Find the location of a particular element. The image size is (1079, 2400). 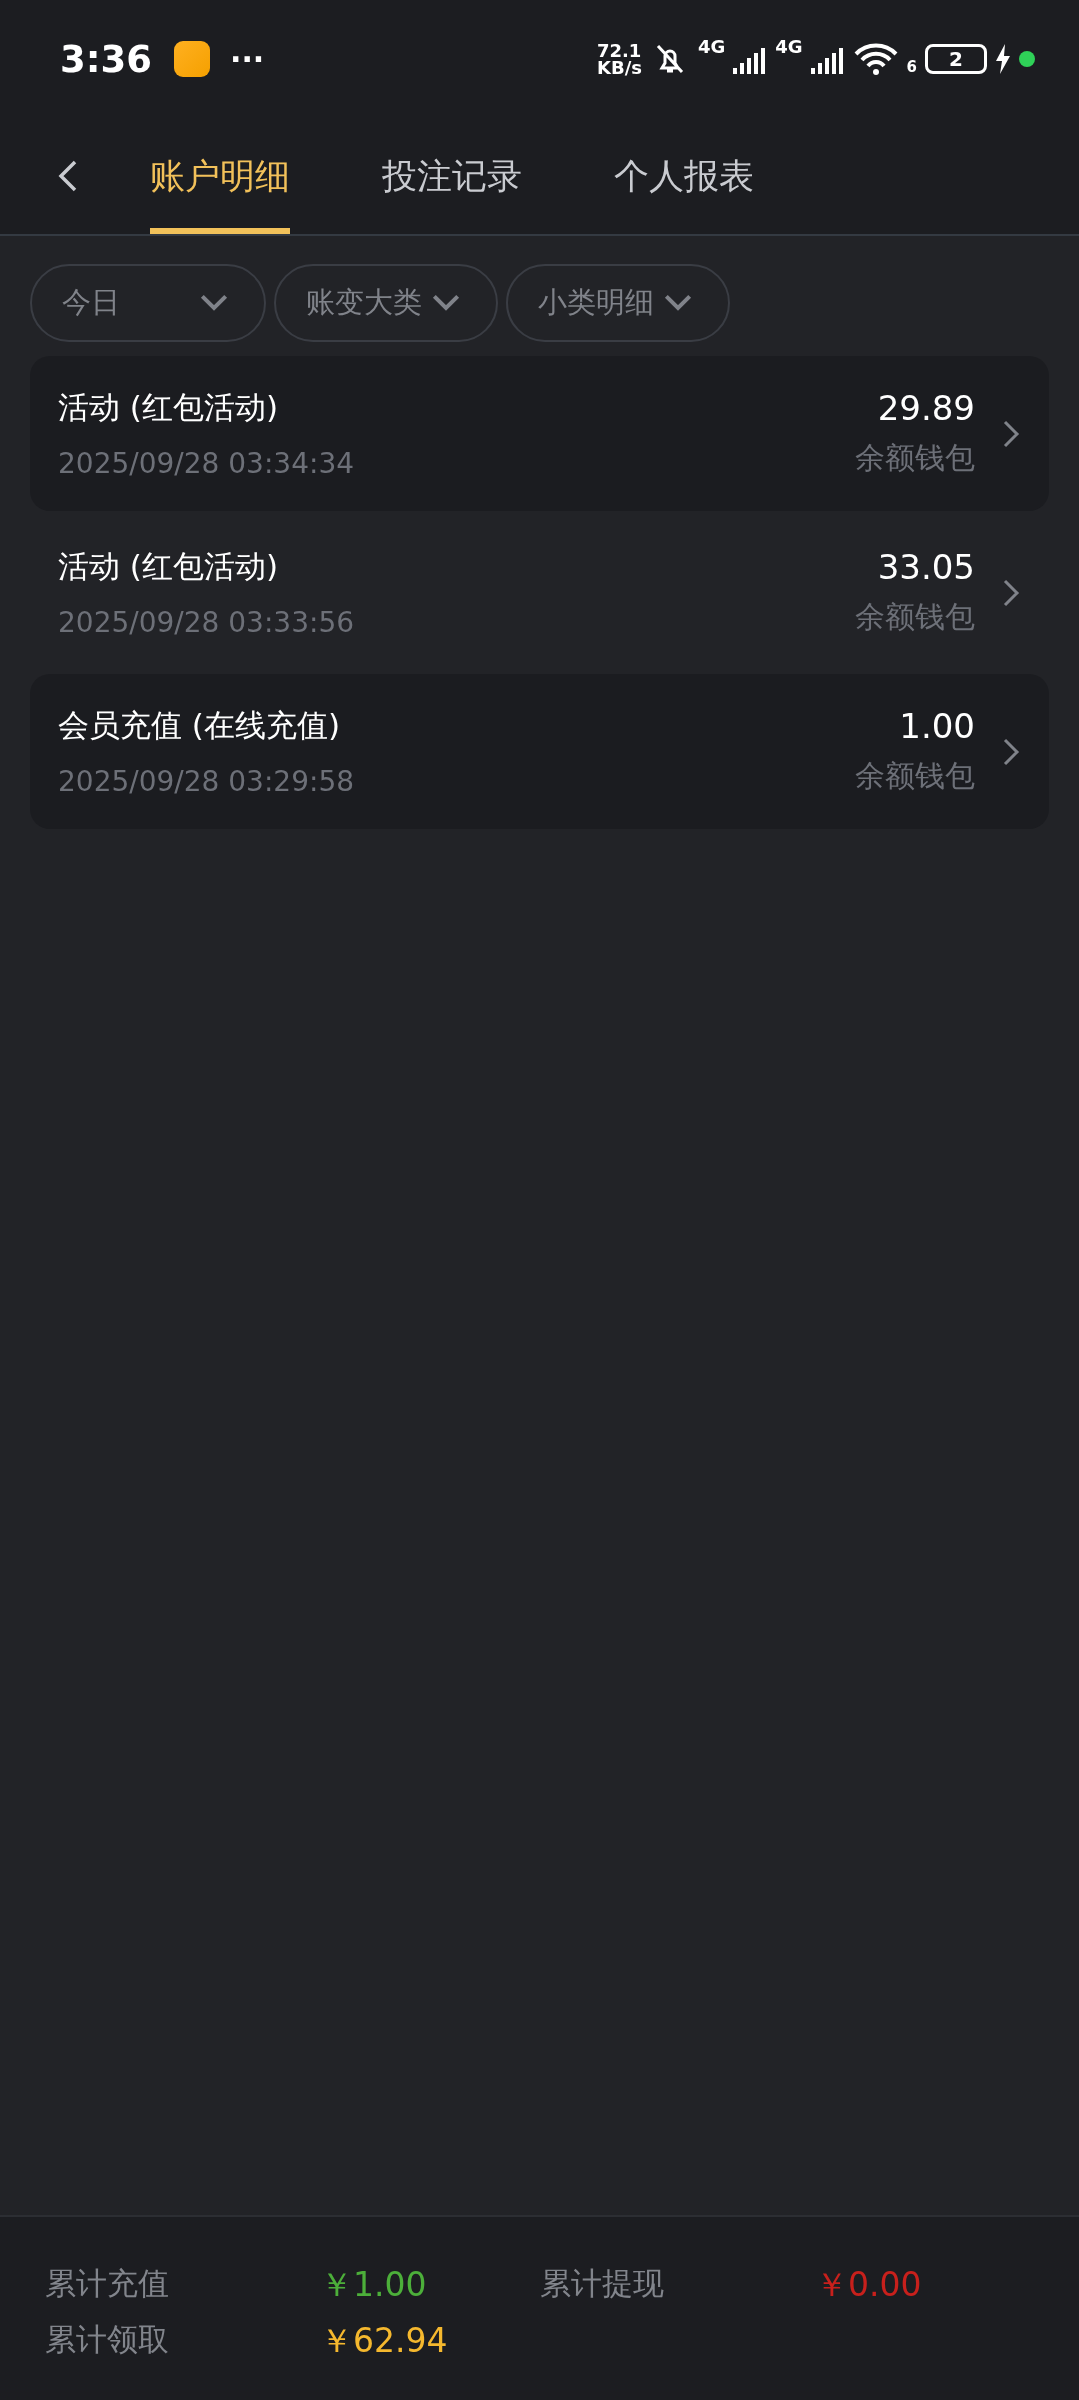

total-label: 累计充值 is located at coordinates (107, 2283).